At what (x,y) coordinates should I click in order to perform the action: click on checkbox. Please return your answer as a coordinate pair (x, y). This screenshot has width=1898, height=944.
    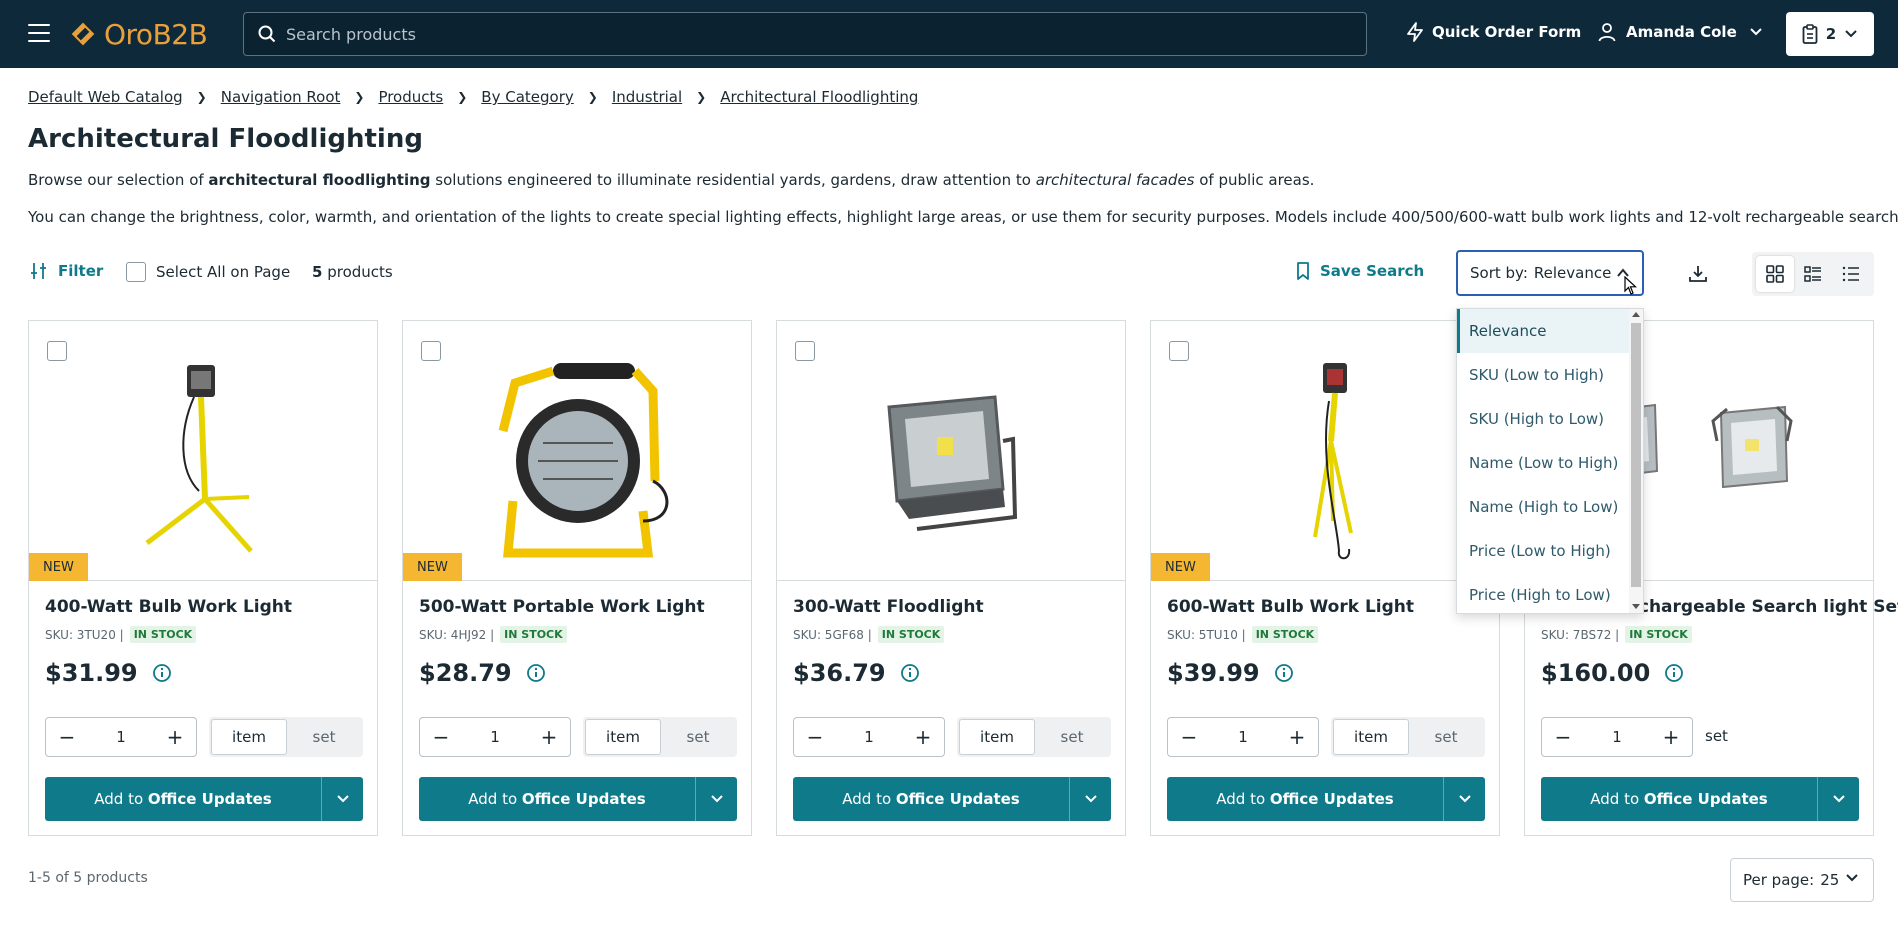
    Looking at the image, I should click on (136, 272).